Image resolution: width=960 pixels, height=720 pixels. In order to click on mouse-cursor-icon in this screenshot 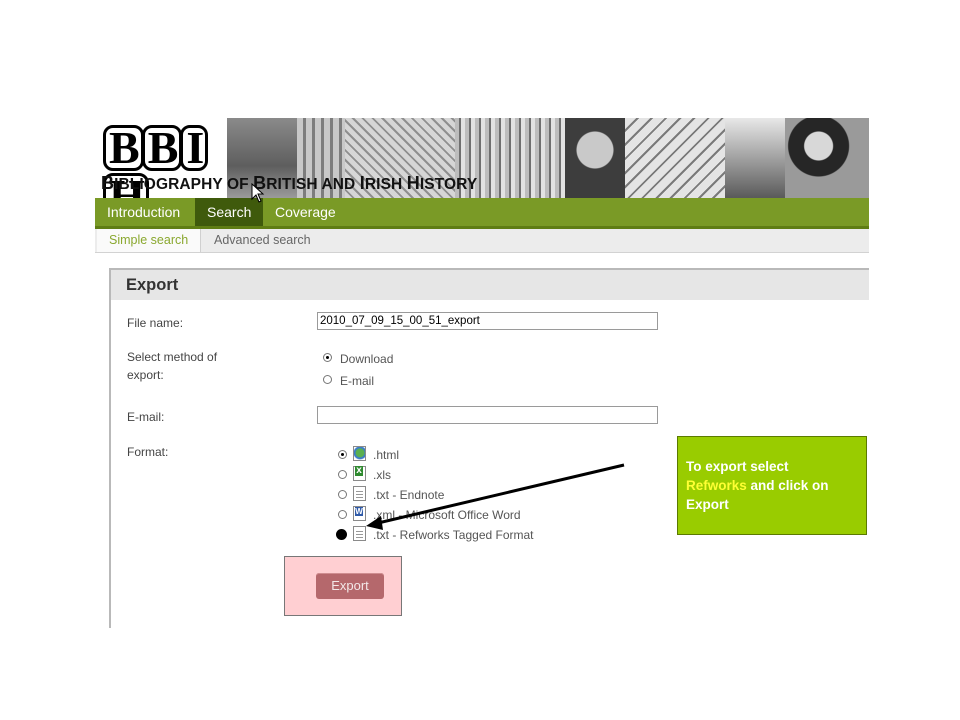, I will do `click(258, 193)`.